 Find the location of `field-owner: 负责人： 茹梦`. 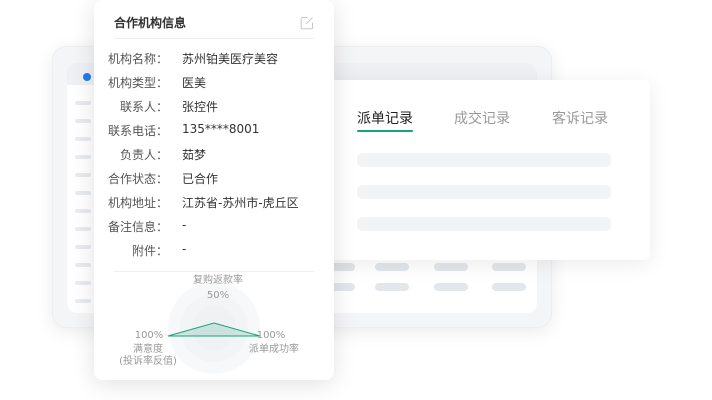

field-owner: 负责人： 茹梦 is located at coordinates (214, 156).